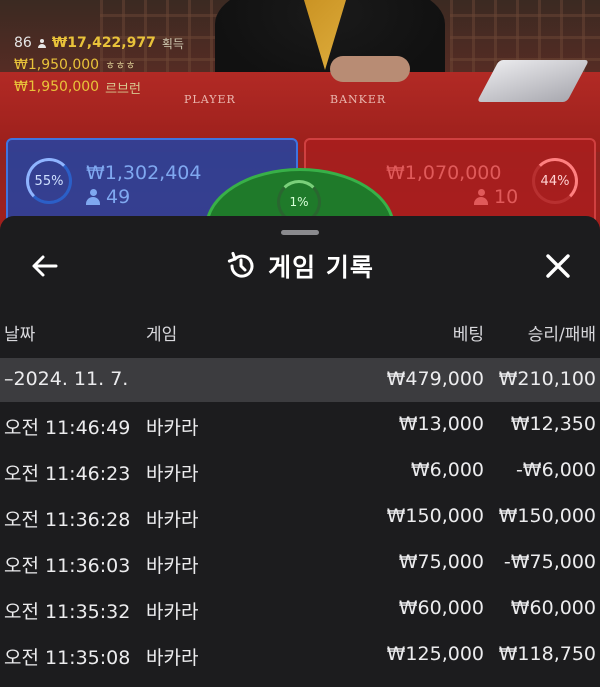 Image resolution: width=600 pixels, height=687 pixels. Describe the element at coordinates (67, 566) in the screenshot. I see `row-time: 오전 11:36:03` at that location.